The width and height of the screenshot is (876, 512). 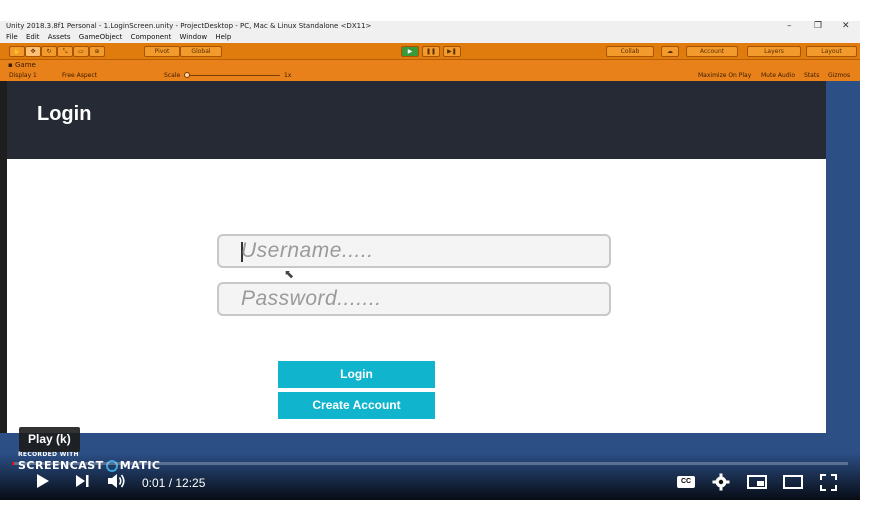 I want to click on mouse-pointer-icon: ⬉, so click(x=289, y=274).